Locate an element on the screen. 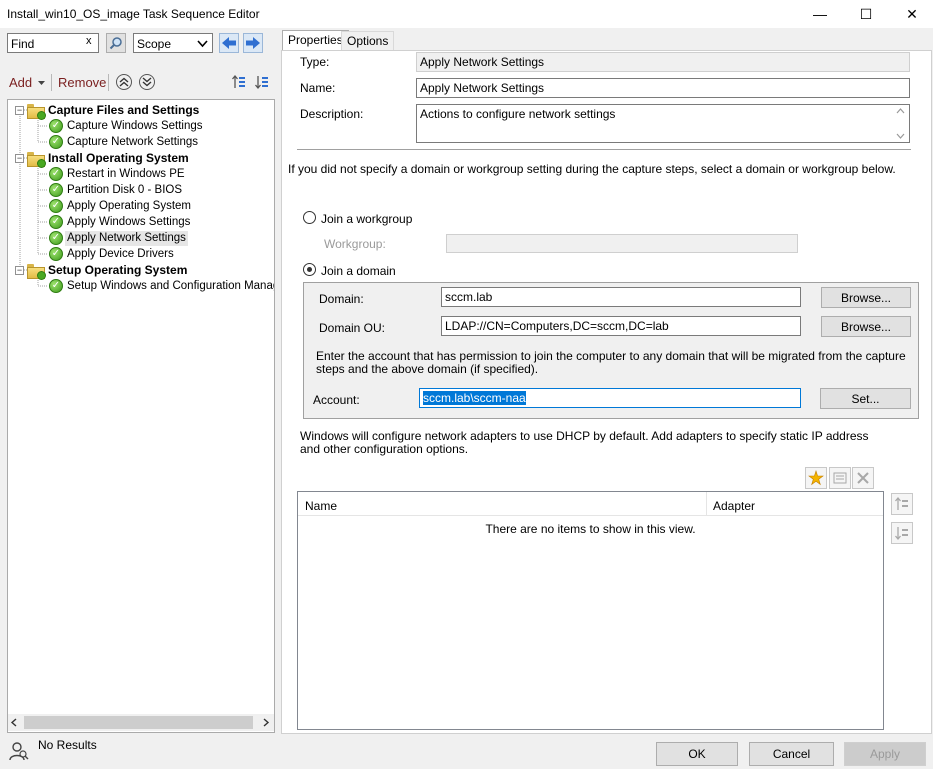  scroll-up-icon is located at coordinates (900, 111).